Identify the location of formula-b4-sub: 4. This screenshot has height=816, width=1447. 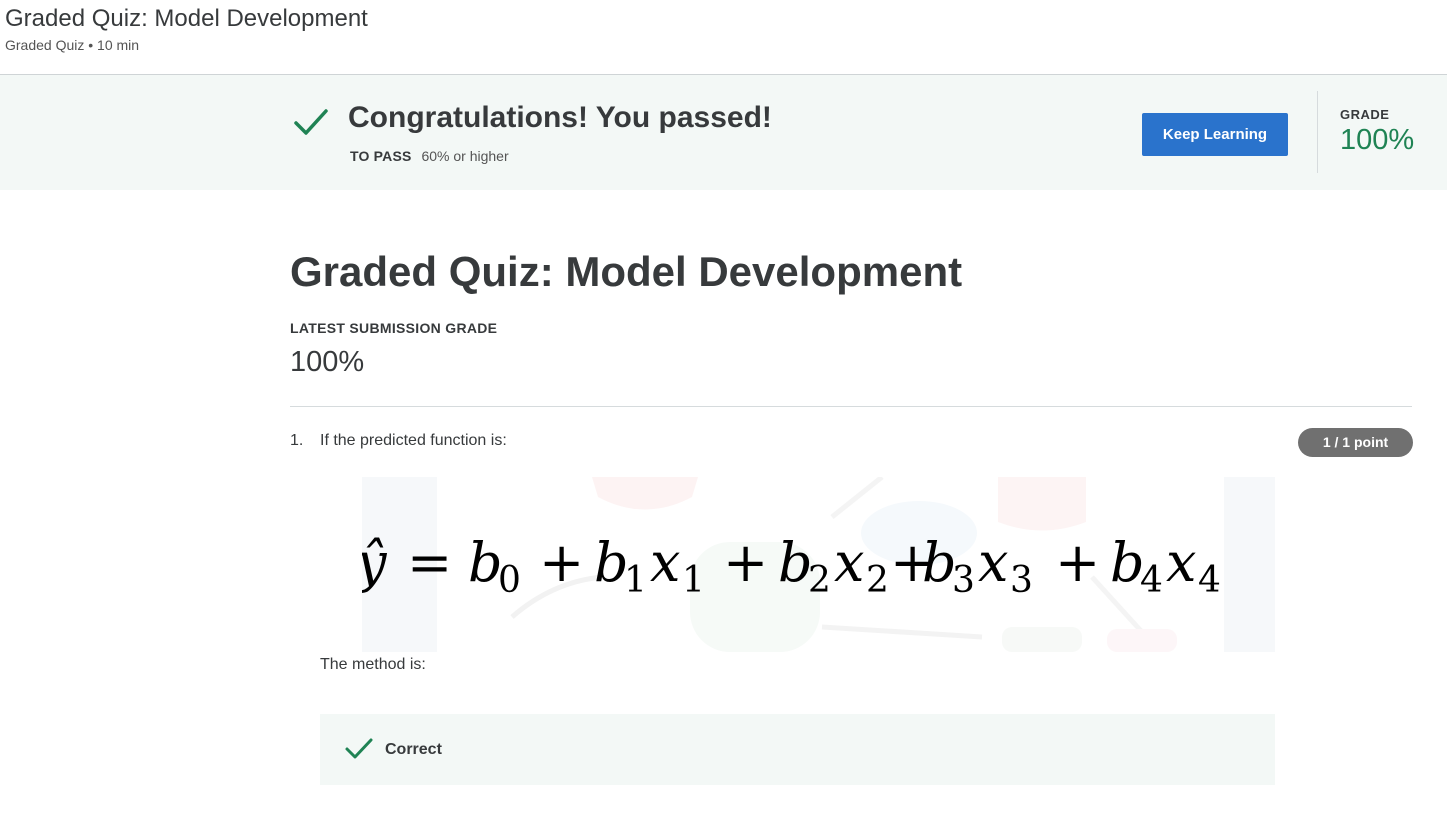
(1151, 580).